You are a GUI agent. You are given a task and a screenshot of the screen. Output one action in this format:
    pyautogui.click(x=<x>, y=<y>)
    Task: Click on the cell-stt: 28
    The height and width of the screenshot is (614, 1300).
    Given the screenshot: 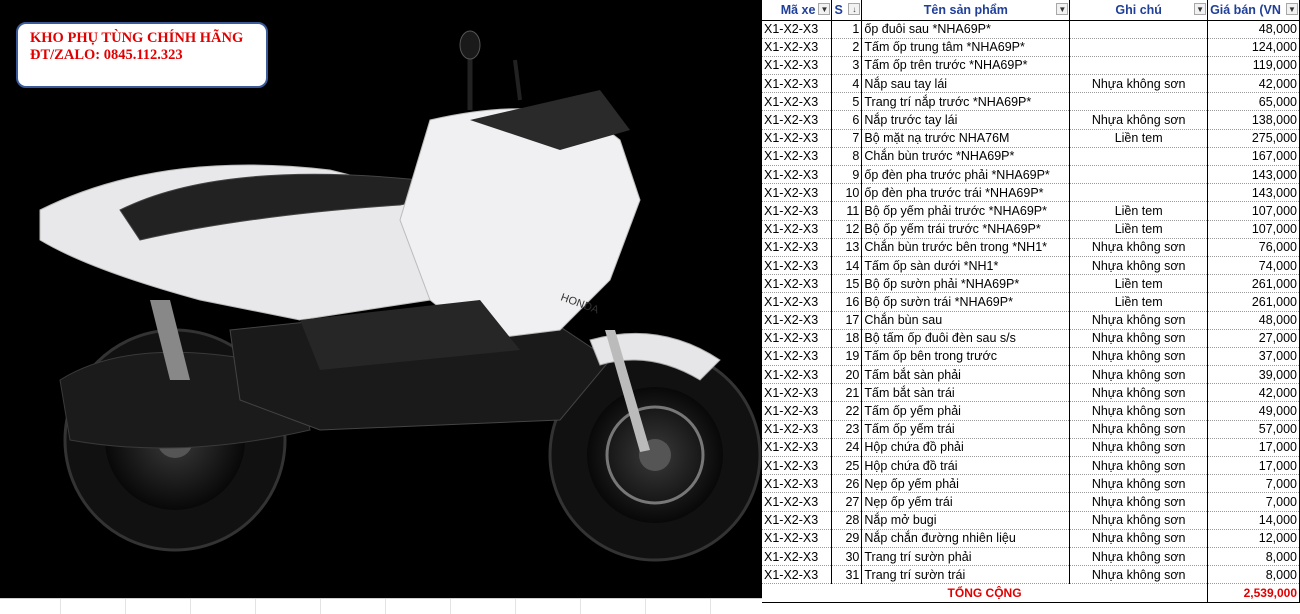 What is the action you would take?
    pyautogui.click(x=847, y=520)
    